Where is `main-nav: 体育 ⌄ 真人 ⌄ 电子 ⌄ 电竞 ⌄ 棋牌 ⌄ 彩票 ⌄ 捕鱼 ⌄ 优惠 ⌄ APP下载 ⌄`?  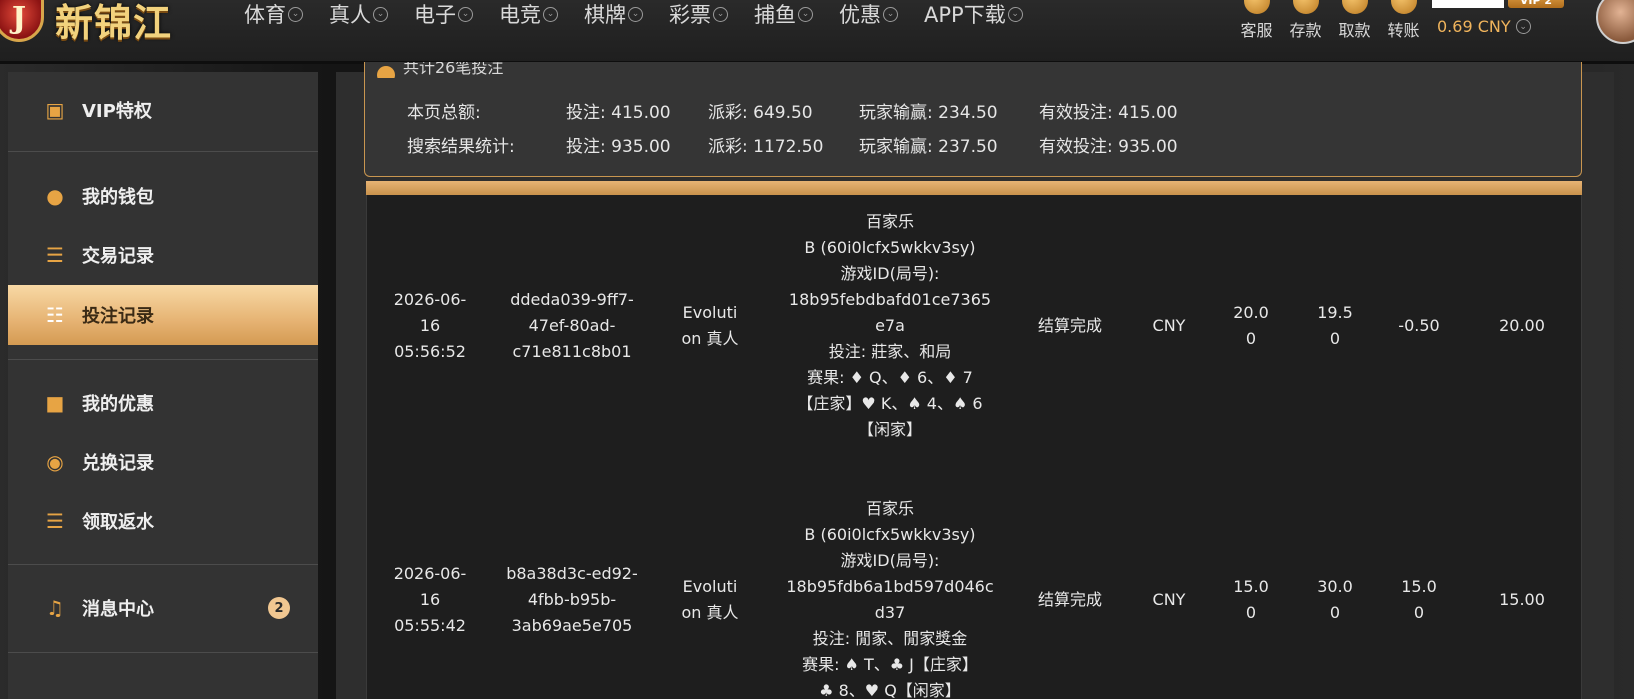 main-nav: 体育 ⌄ 真人 ⌄ 电子 ⌄ 电竞 ⌄ 棋牌 ⌄ 彩票 ⌄ 捕鱼 ⌄ 优惠 ⌄ APP下载 ⌄ is located at coordinates (646, 15).